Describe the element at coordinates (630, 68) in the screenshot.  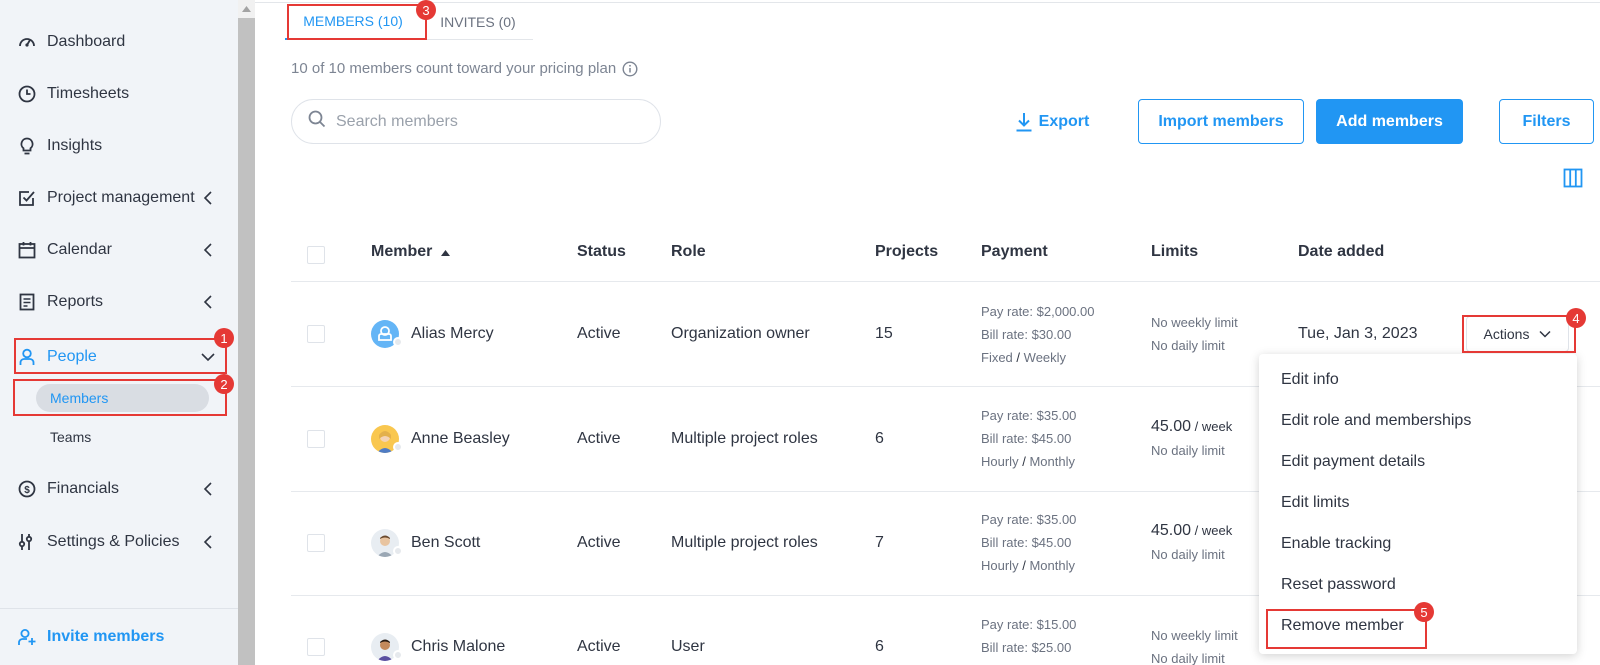
I see `info-icon` at that location.